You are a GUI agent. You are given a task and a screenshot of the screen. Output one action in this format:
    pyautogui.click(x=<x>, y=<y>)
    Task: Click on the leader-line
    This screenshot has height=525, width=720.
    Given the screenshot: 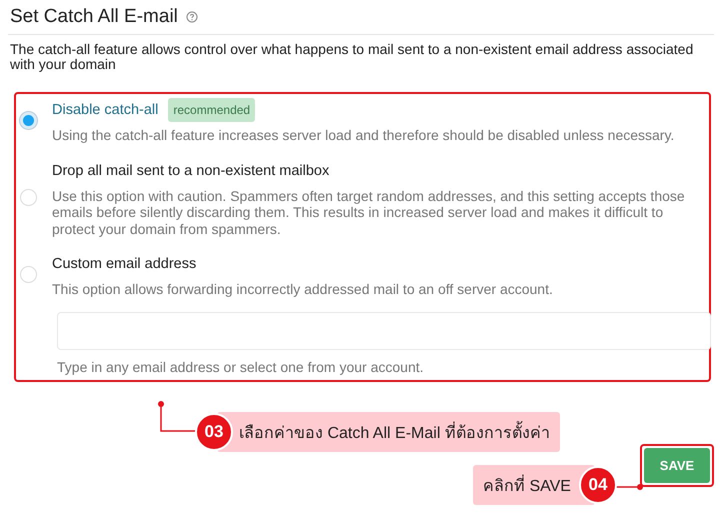 What is the action you would take?
    pyautogui.click(x=177, y=417)
    